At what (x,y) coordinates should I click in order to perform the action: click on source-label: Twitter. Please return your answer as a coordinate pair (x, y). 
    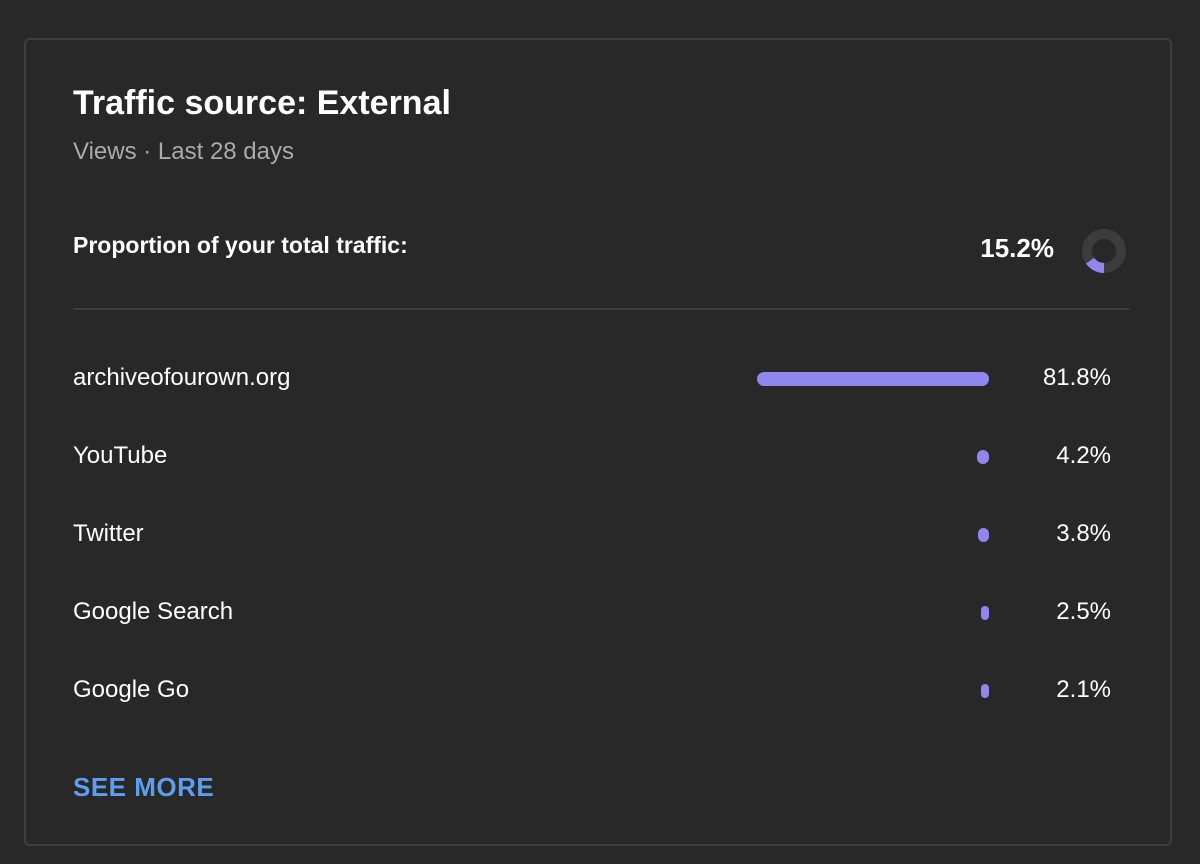
    Looking at the image, I should click on (108, 533).